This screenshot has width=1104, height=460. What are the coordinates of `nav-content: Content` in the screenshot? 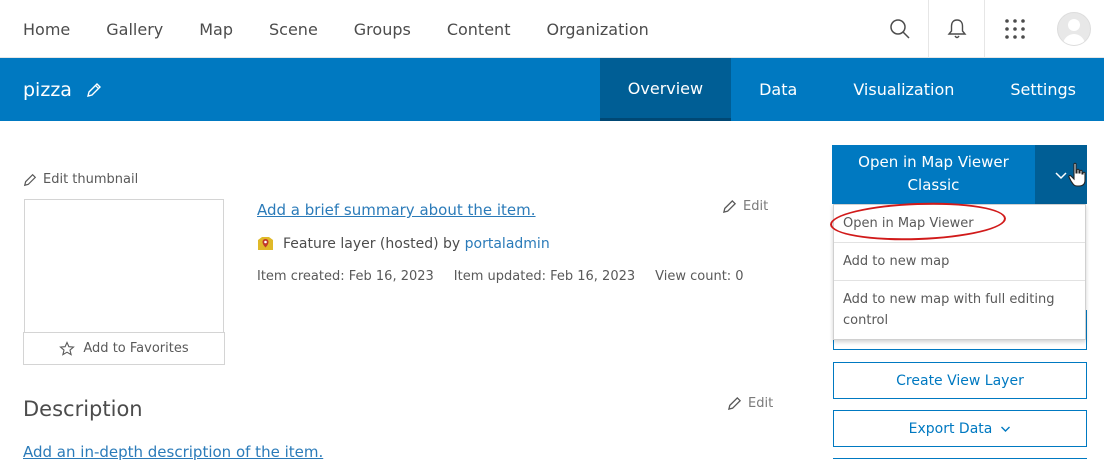 It's located at (479, 29).